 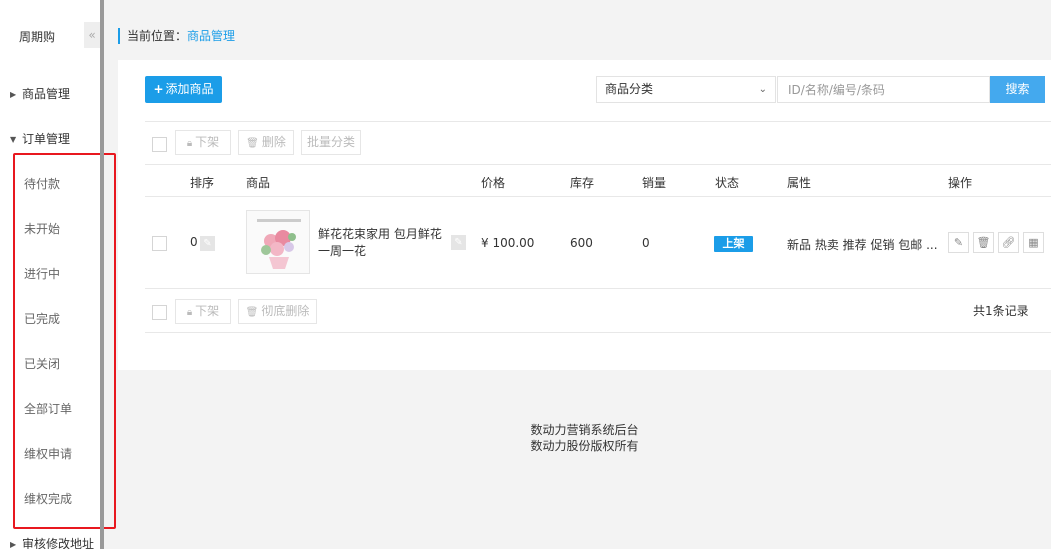 What do you see at coordinates (58, 543) in the screenshot?
I see `nav-group-label: 审核修改地址` at bounding box center [58, 543].